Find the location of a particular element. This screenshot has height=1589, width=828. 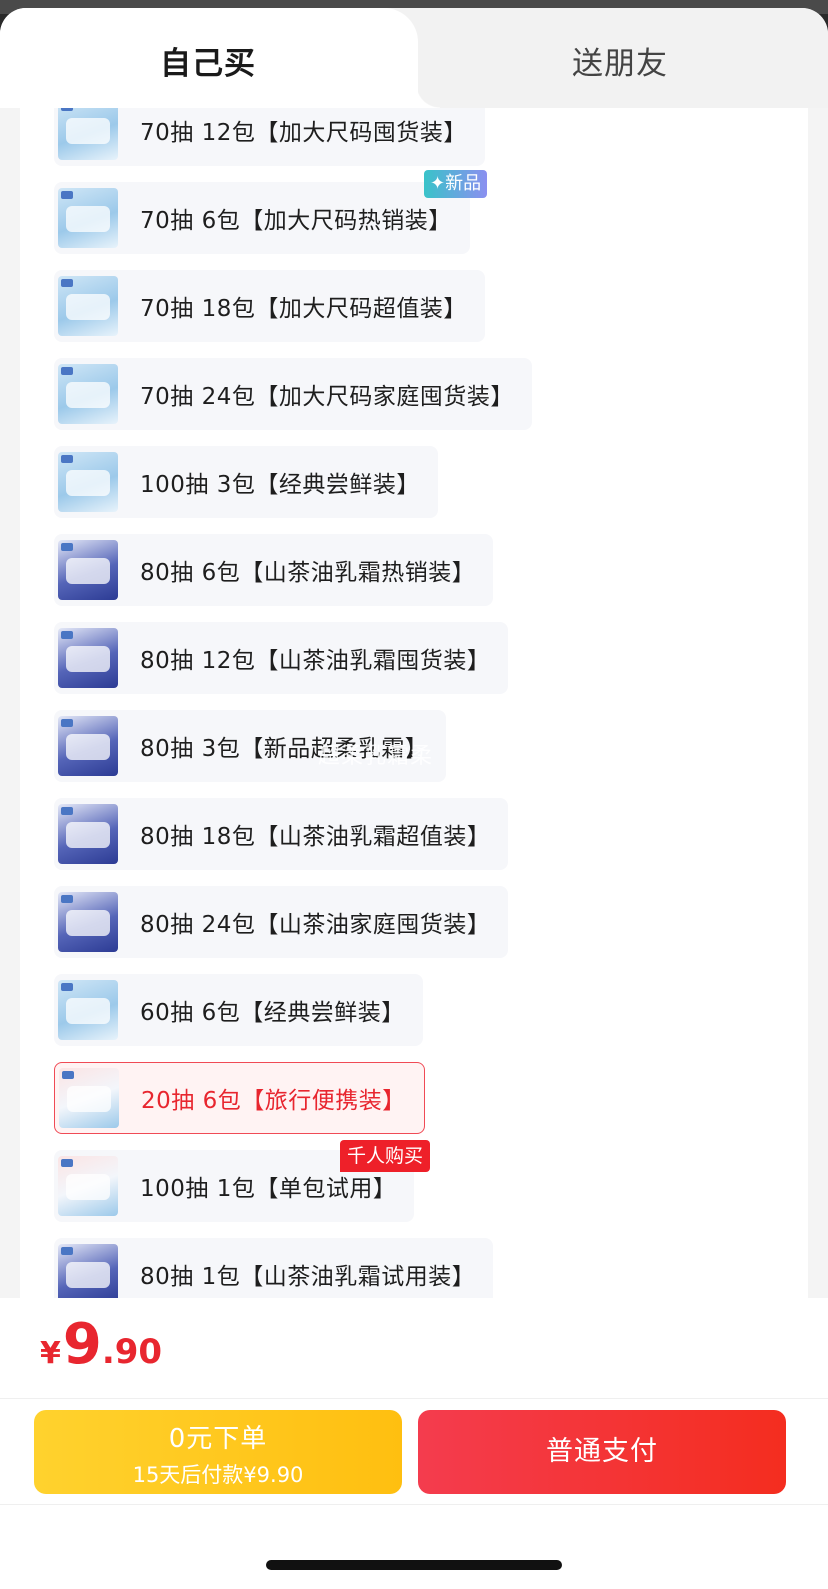

sku-label: 60抽 6包【经典尝鲜装】 is located at coordinates (272, 1013).